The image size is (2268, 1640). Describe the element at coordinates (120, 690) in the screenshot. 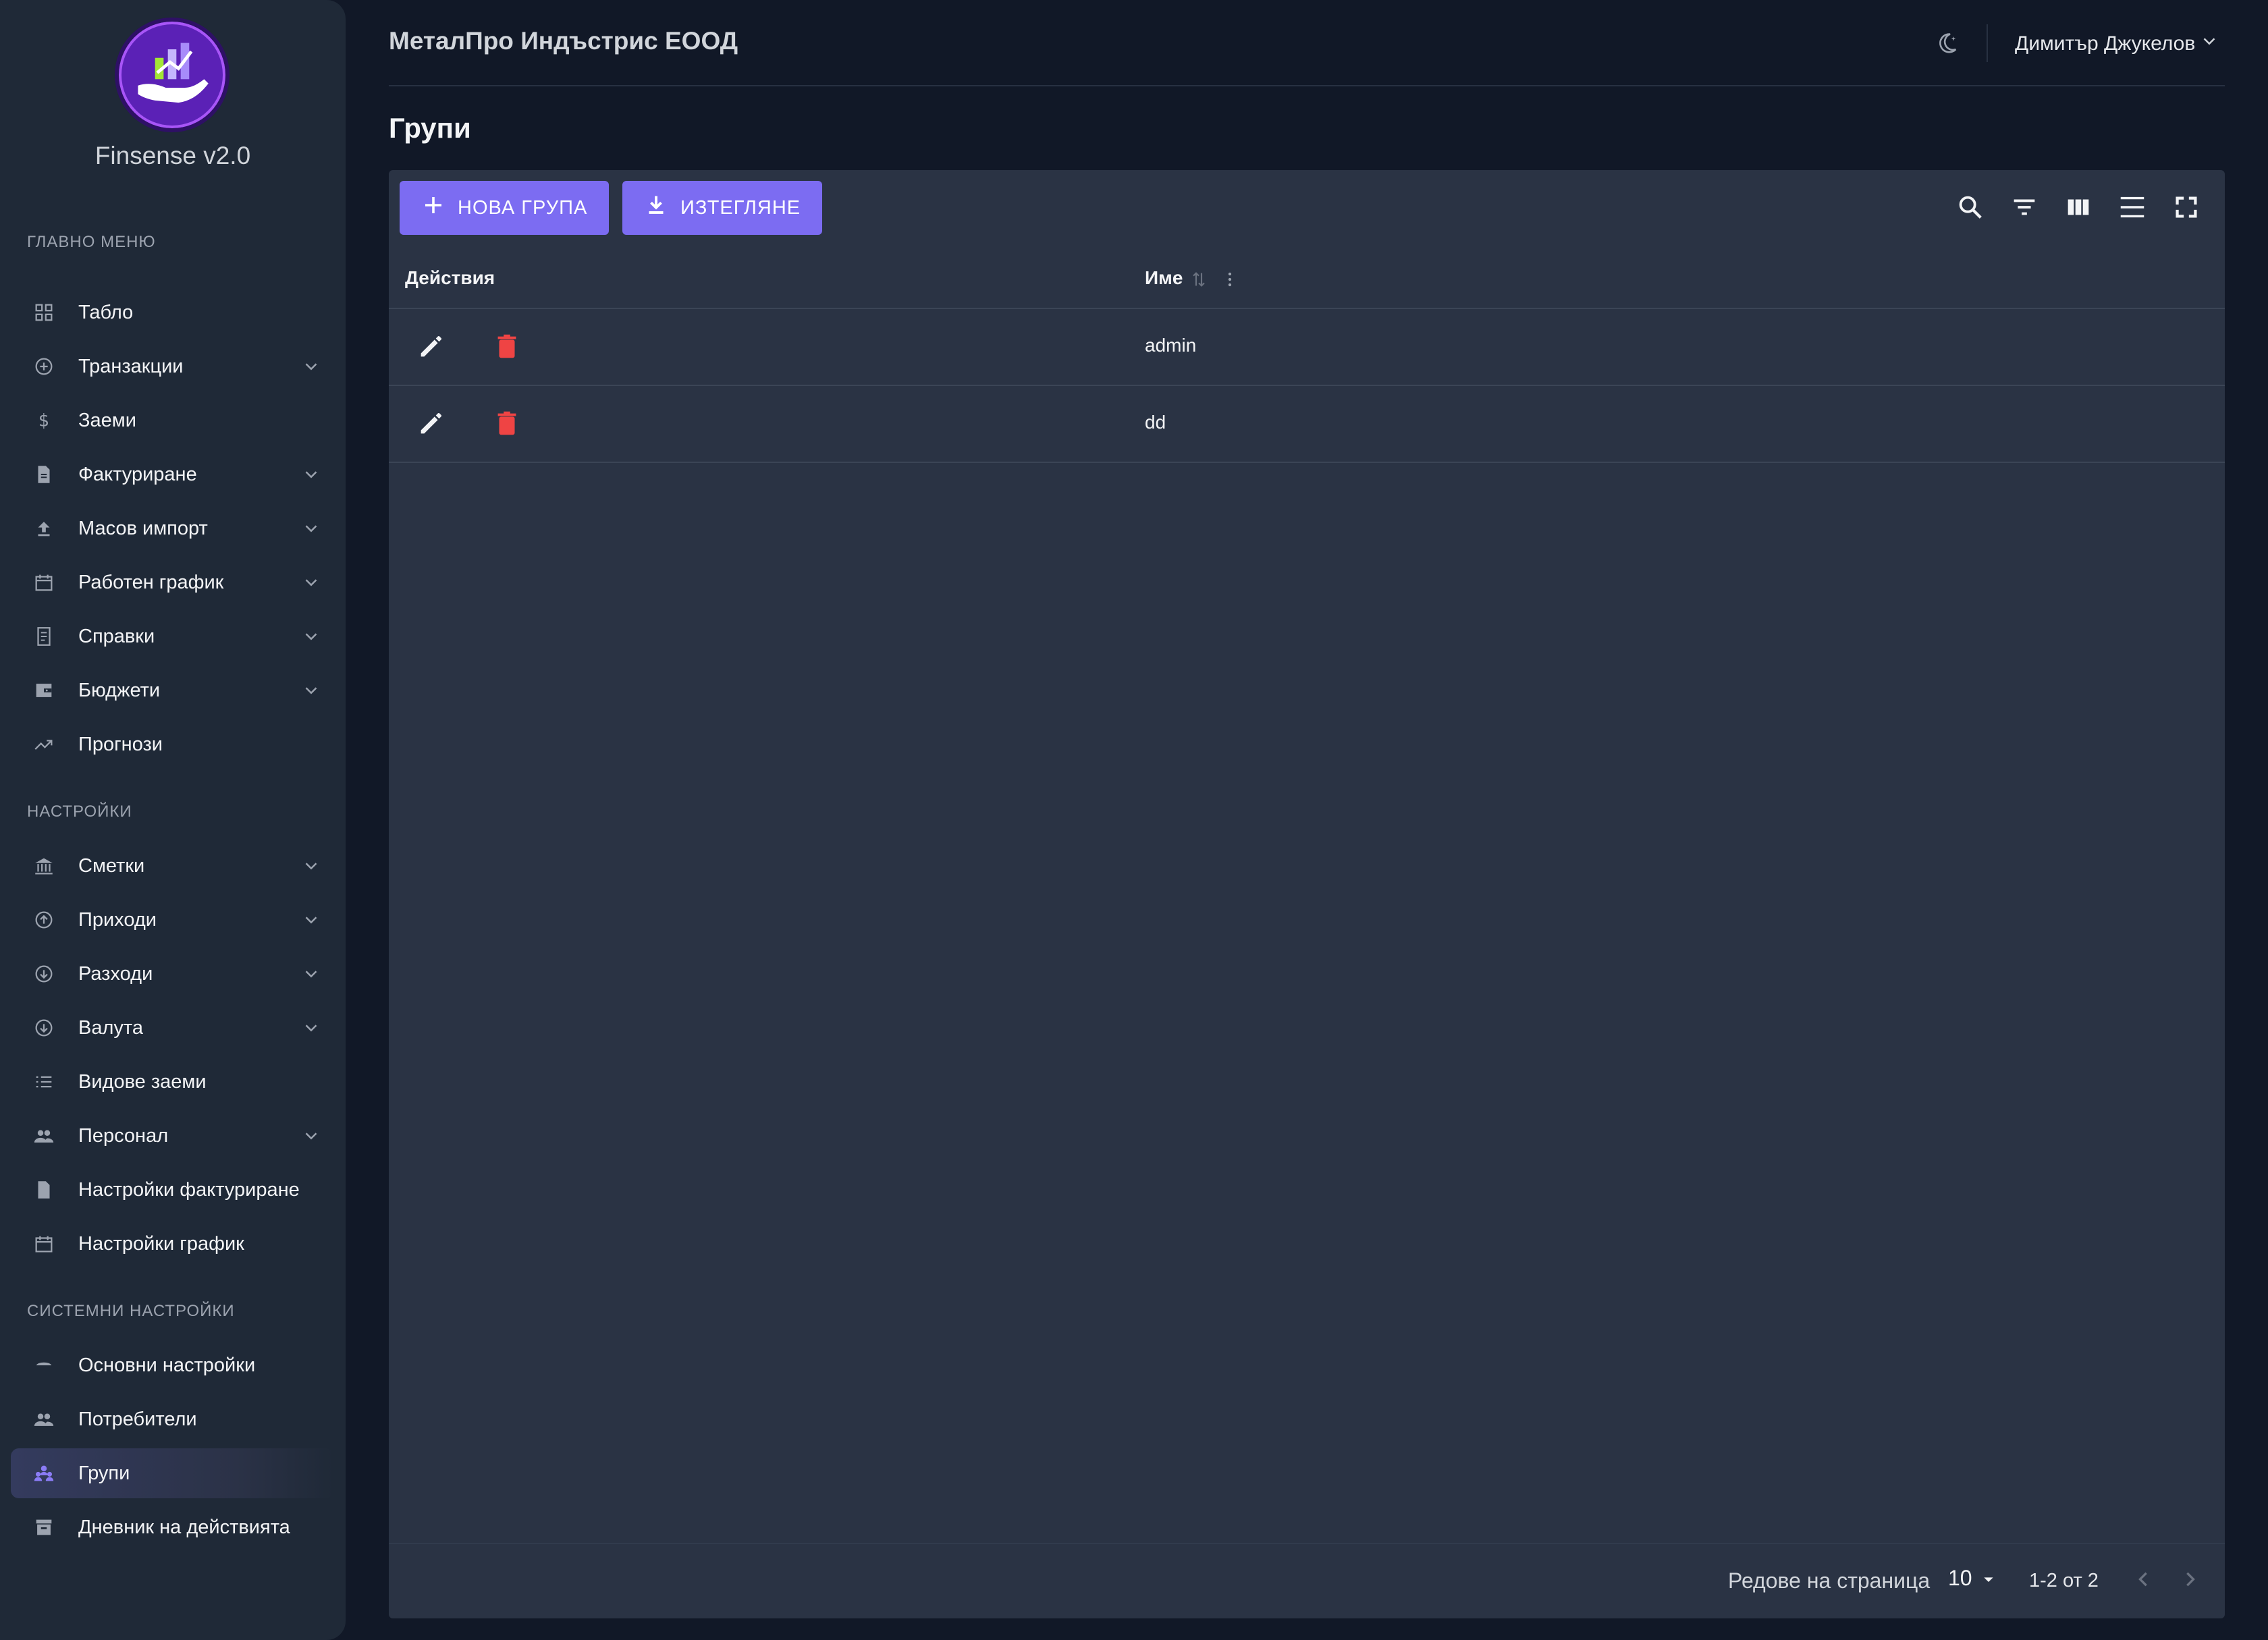

I see `sidebar-item-label: Бюджети` at that location.